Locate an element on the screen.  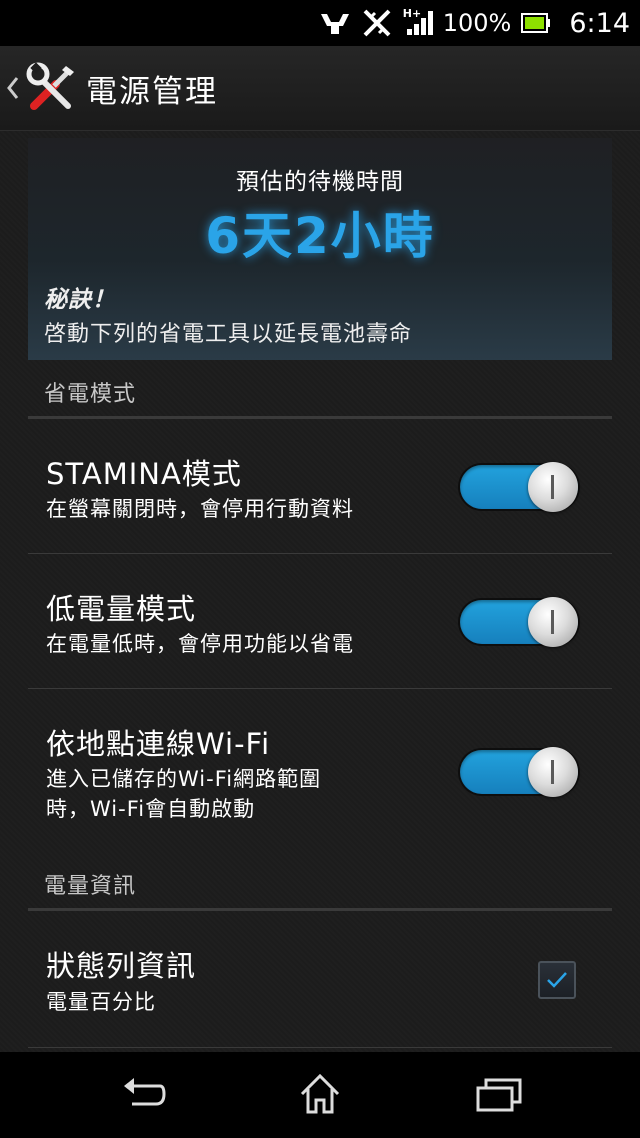
section-title: 省電模式 is located at coordinates (90, 394).